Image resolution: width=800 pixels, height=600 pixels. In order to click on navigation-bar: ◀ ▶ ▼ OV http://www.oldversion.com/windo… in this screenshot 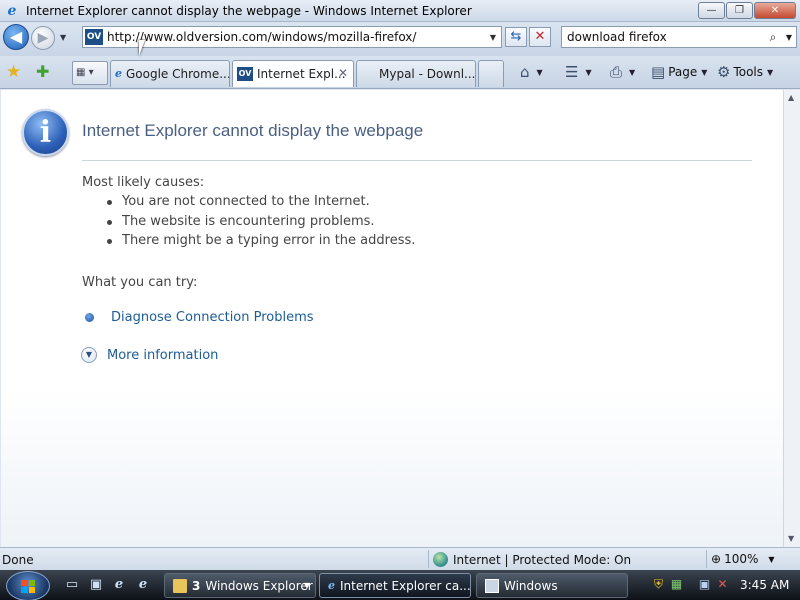, I will do `click(400, 39)`.